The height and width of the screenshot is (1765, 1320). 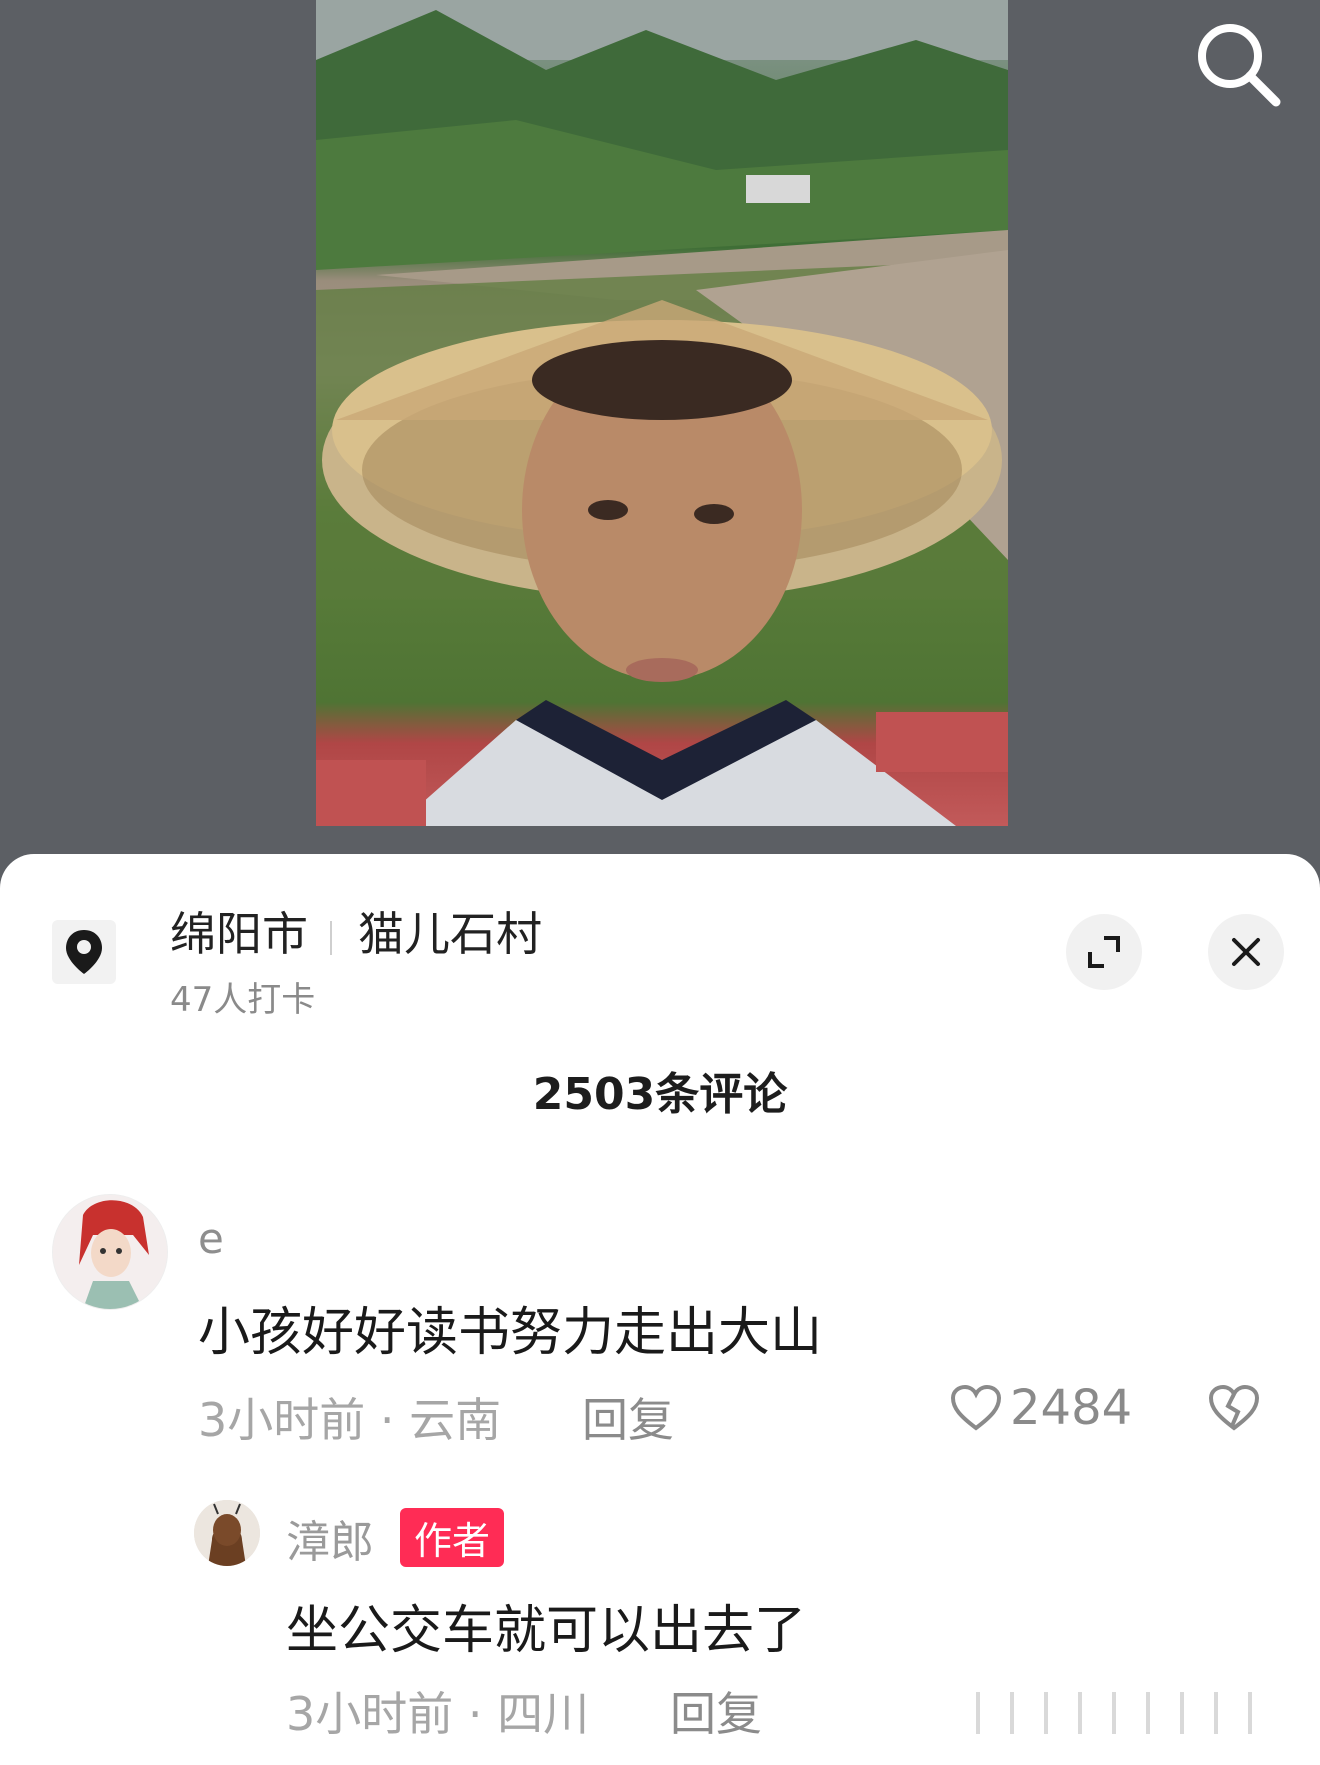 I want to click on heart-icon, so click(x=976, y=1407).